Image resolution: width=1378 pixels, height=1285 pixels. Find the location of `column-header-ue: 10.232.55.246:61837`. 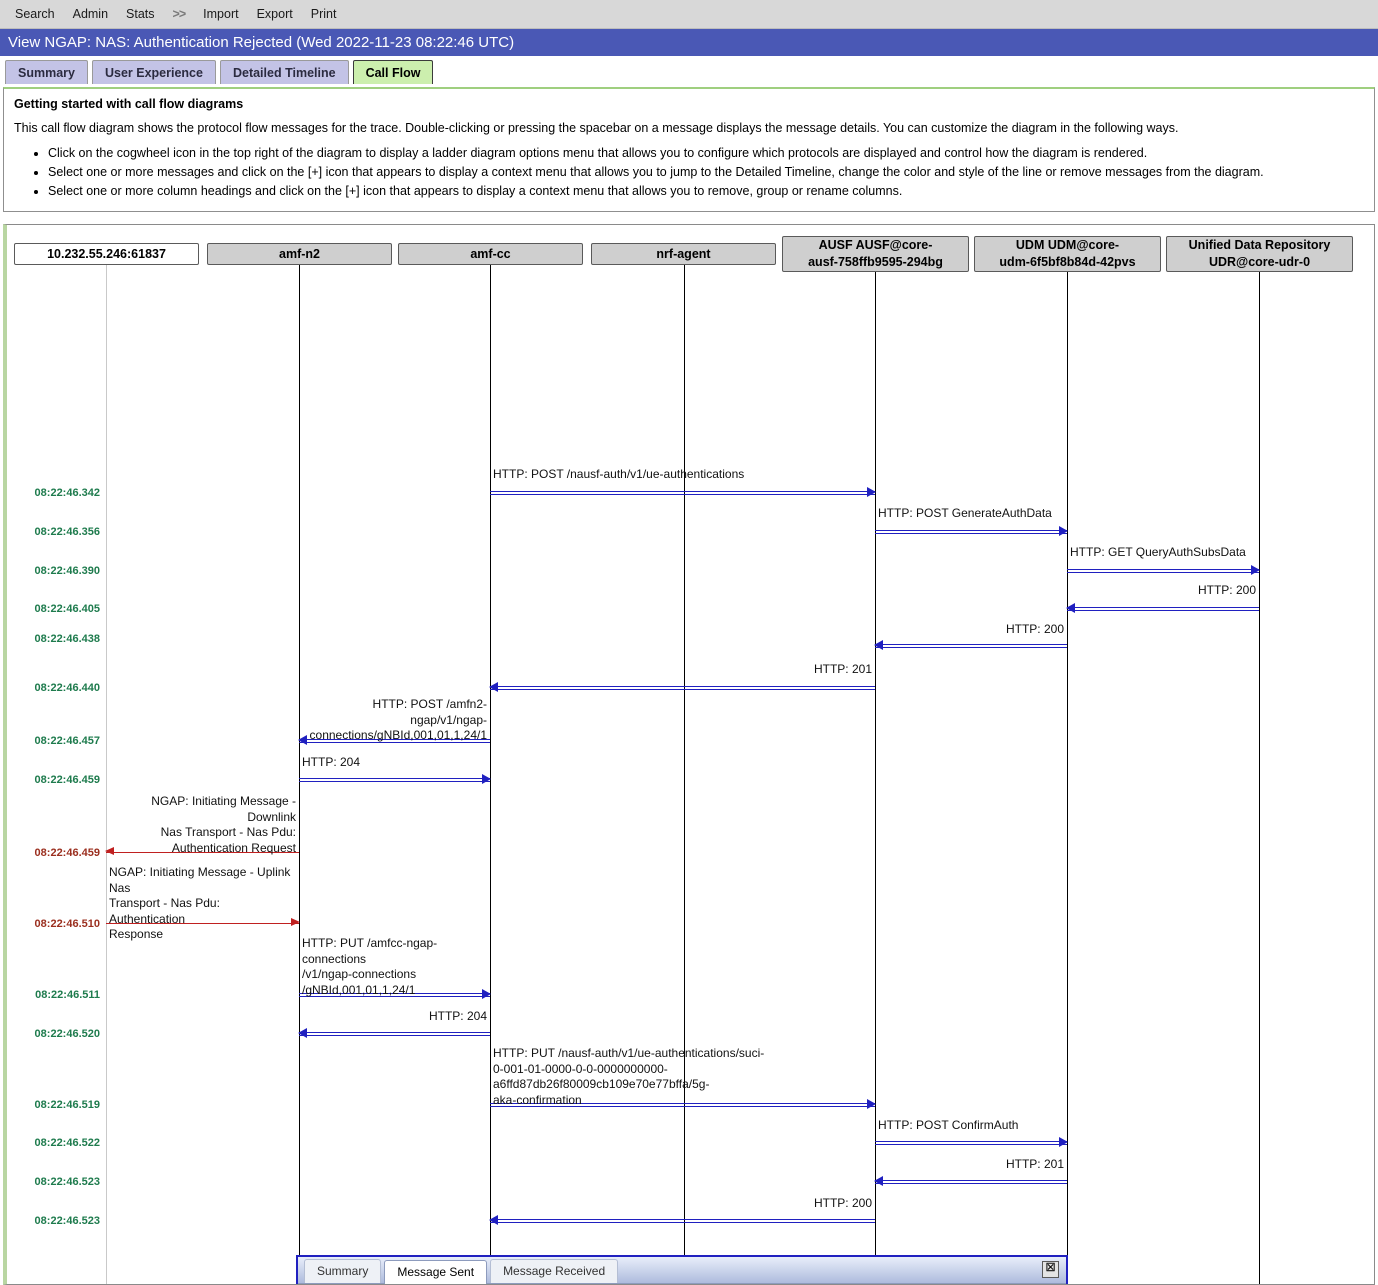

column-header-ue: 10.232.55.246:61837 is located at coordinates (106, 254).